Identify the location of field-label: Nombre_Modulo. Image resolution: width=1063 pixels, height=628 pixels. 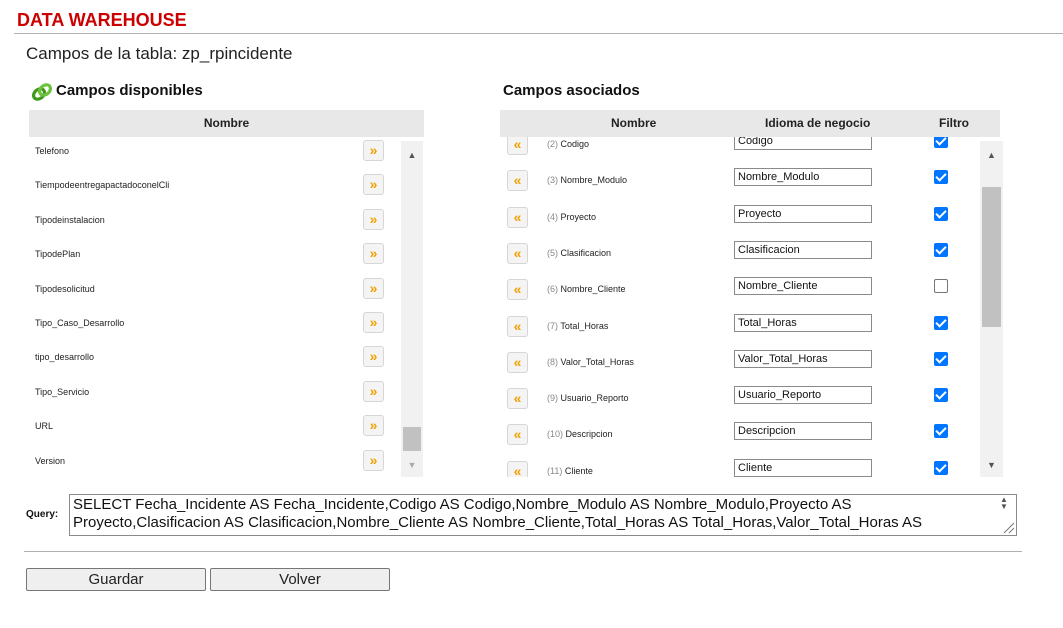
(594, 180).